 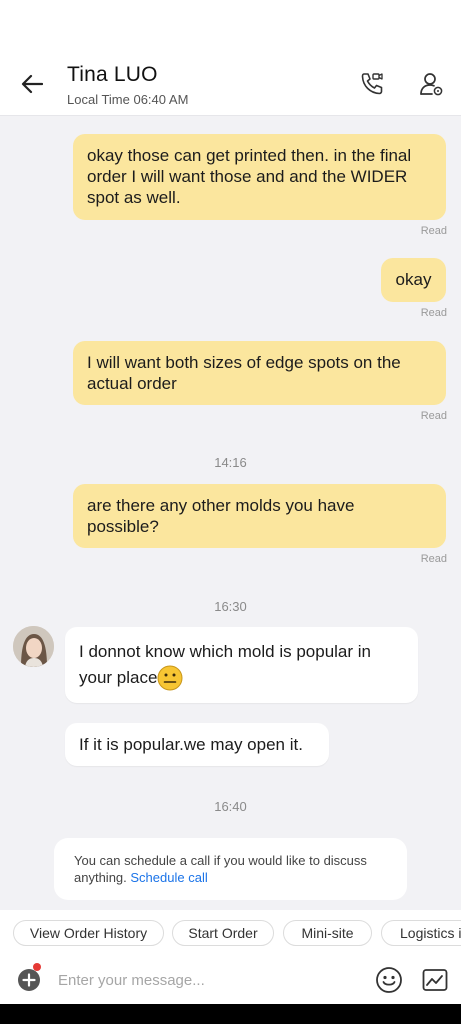 I want to click on message-text: okay, so click(x=413, y=279).